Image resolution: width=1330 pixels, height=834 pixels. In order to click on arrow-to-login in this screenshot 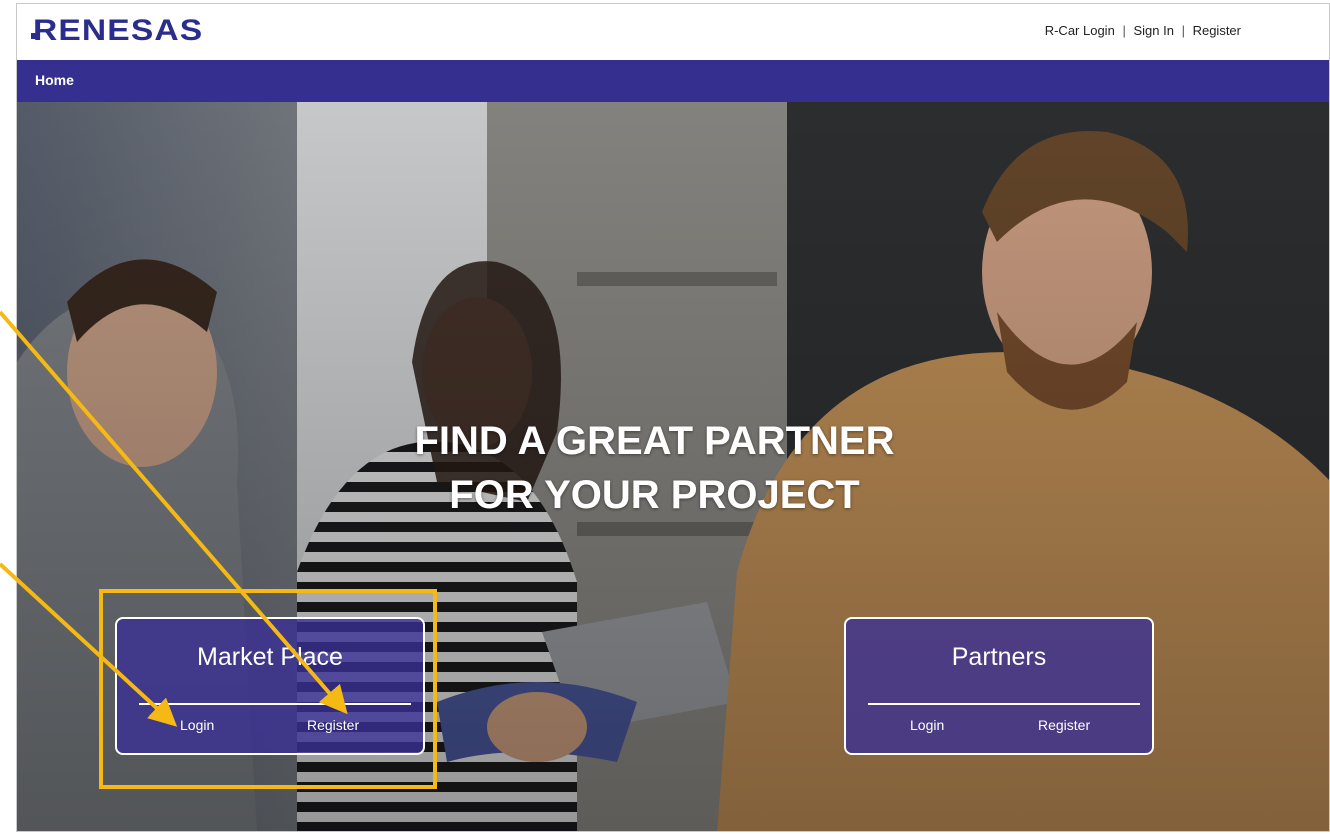, I will do `click(89, 644)`.